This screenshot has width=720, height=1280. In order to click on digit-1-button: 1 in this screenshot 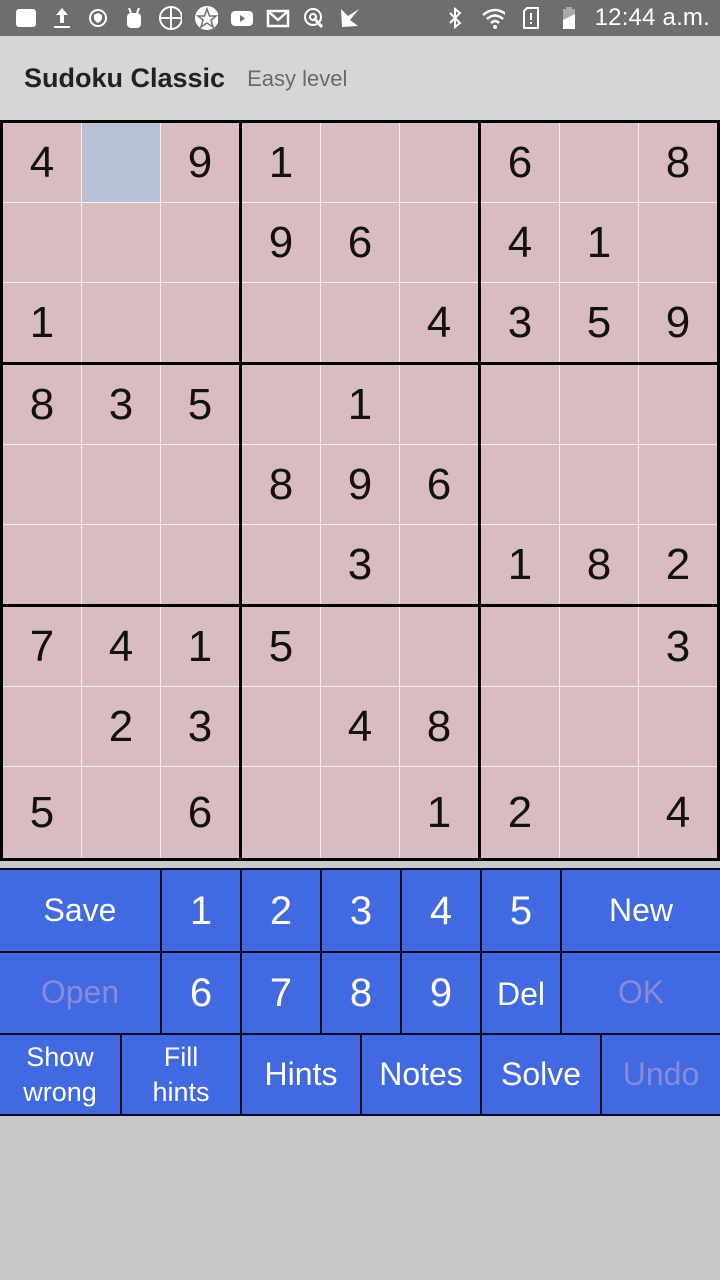, I will do `click(201, 910)`.